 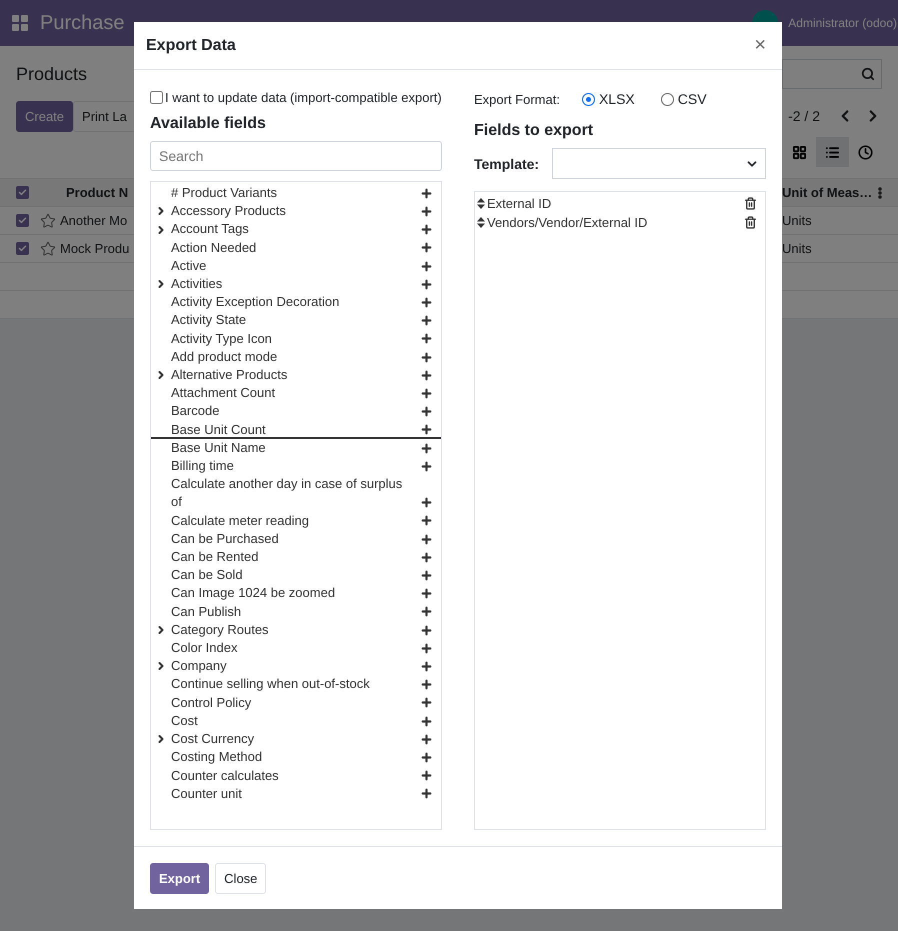 What do you see at coordinates (196, 284) in the screenshot?
I see `field-item: Activities` at bounding box center [196, 284].